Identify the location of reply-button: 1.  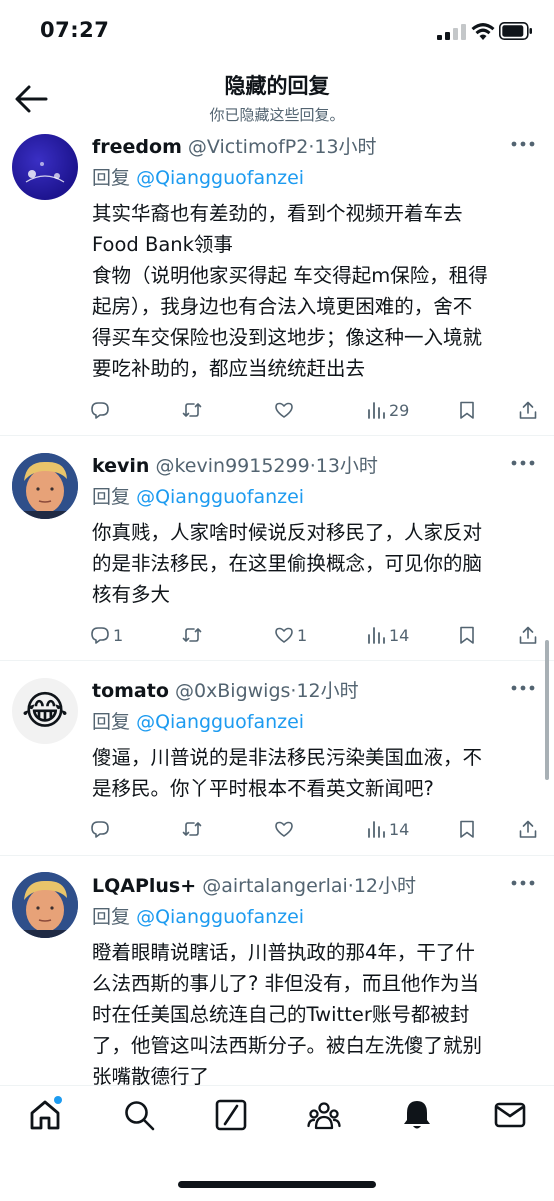
(106, 635).